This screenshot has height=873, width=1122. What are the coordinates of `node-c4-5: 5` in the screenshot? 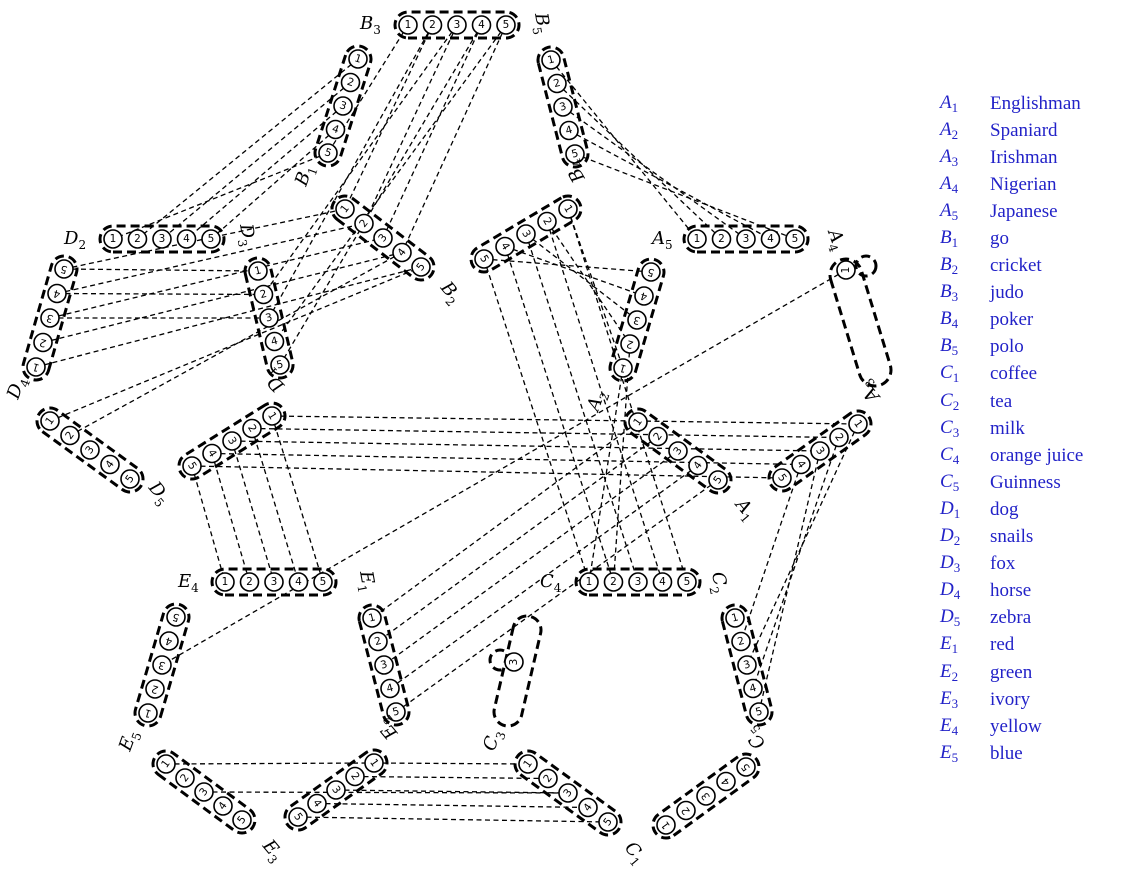 It's located at (687, 582).